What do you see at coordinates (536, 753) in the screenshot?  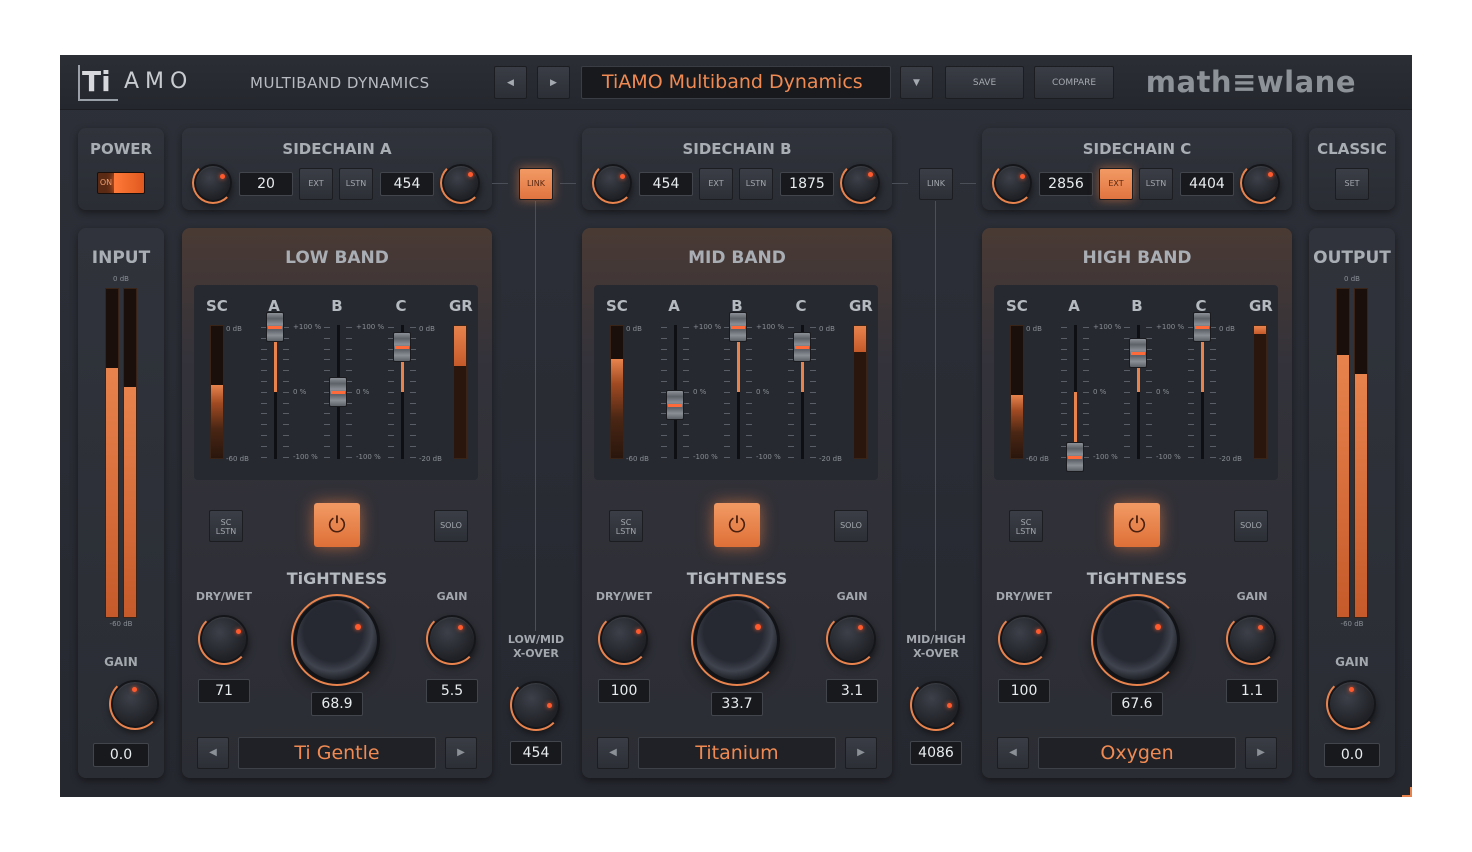 I see `xover-value: 454` at bounding box center [536, 753].